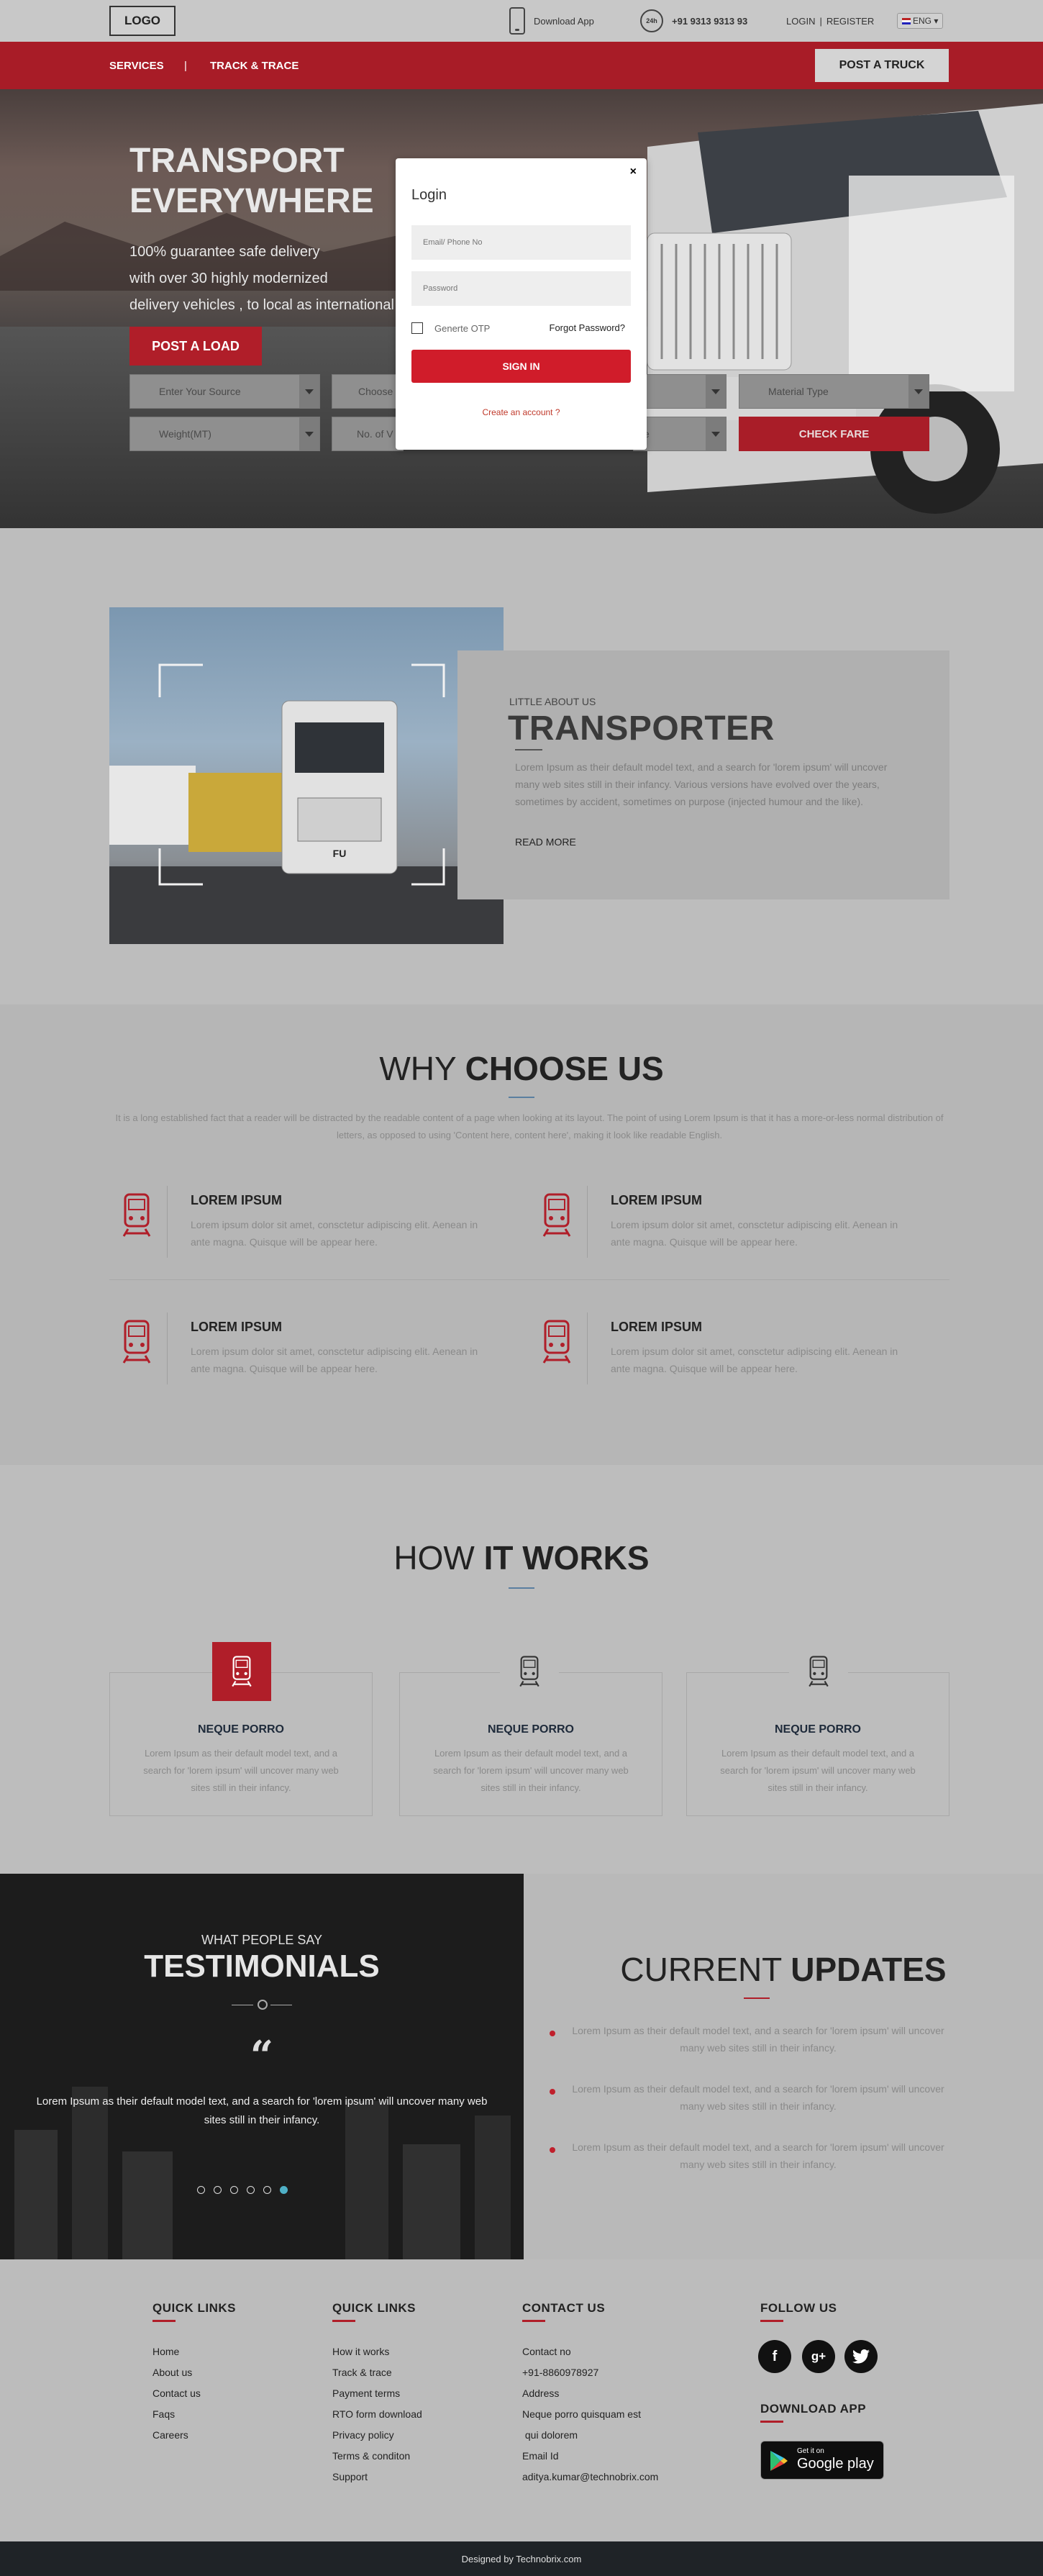 The image size is (1043, 2576). What do you see at coordinates (521, 1068) in the screenshot?
I see `why-title: WHY CHOOSE US` at bounding box center [521, 1068].